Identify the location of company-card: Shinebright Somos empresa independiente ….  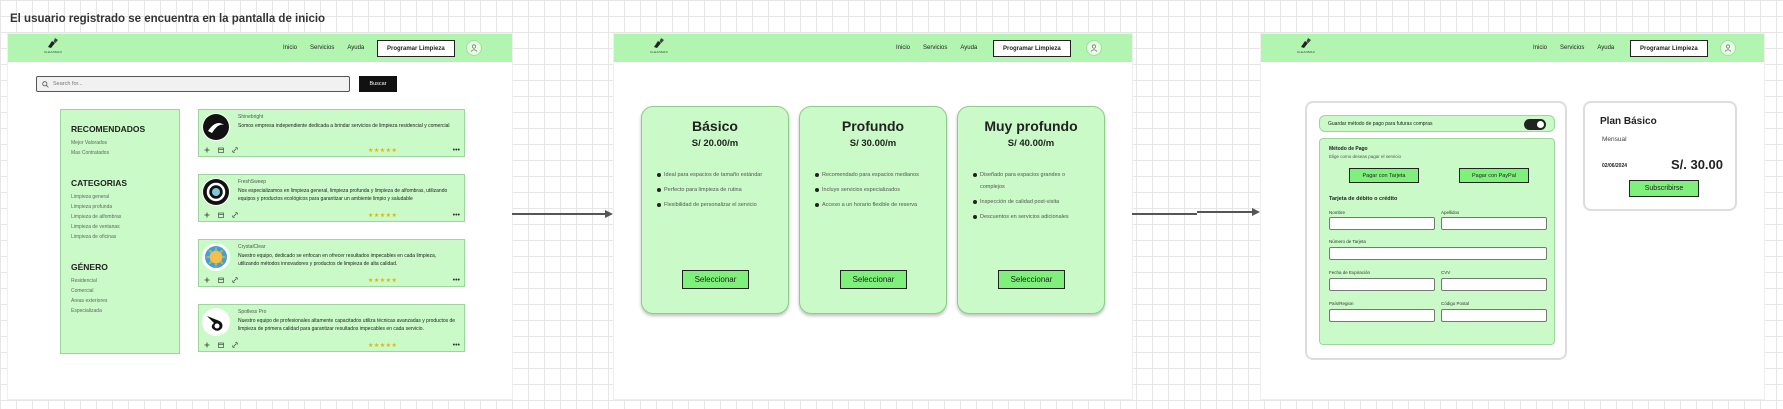
(331, 133).